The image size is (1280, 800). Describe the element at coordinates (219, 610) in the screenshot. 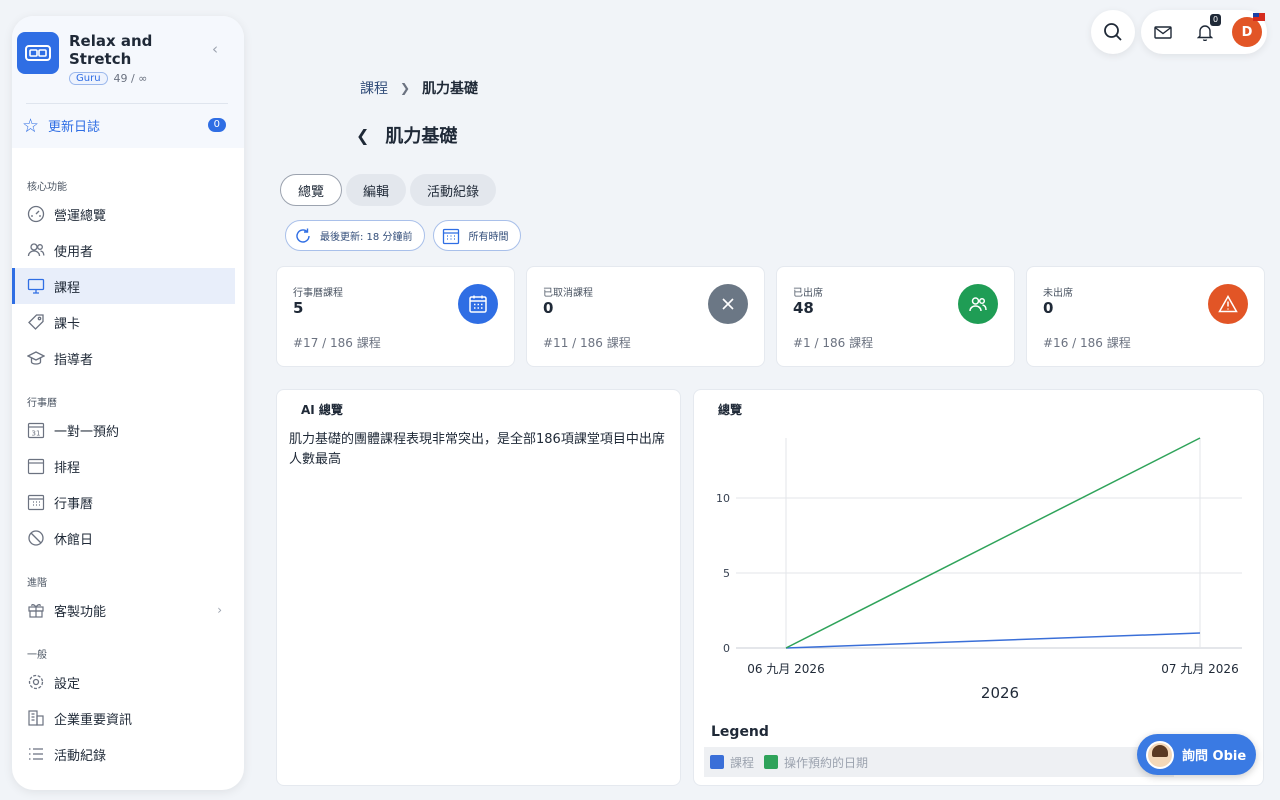

I see `chevron-right-icon: ›` at that location.